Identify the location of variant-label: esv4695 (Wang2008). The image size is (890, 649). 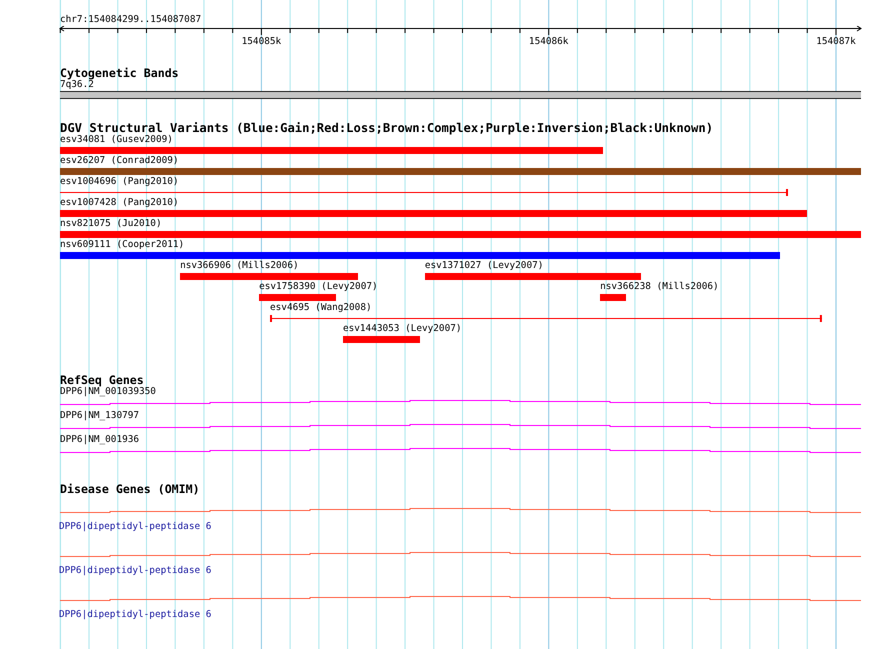
(321, 307).